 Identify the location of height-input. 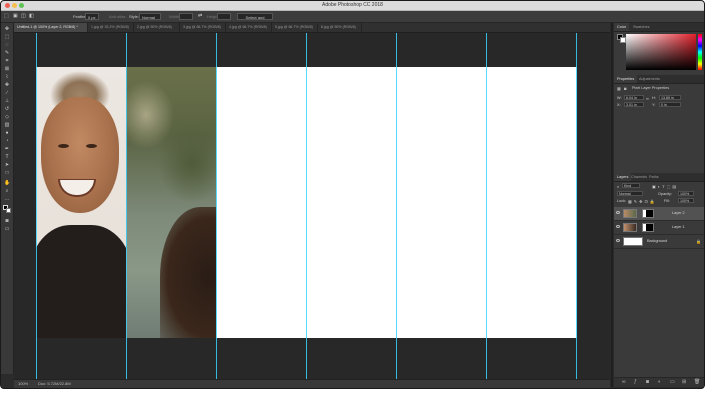
(224, 16).